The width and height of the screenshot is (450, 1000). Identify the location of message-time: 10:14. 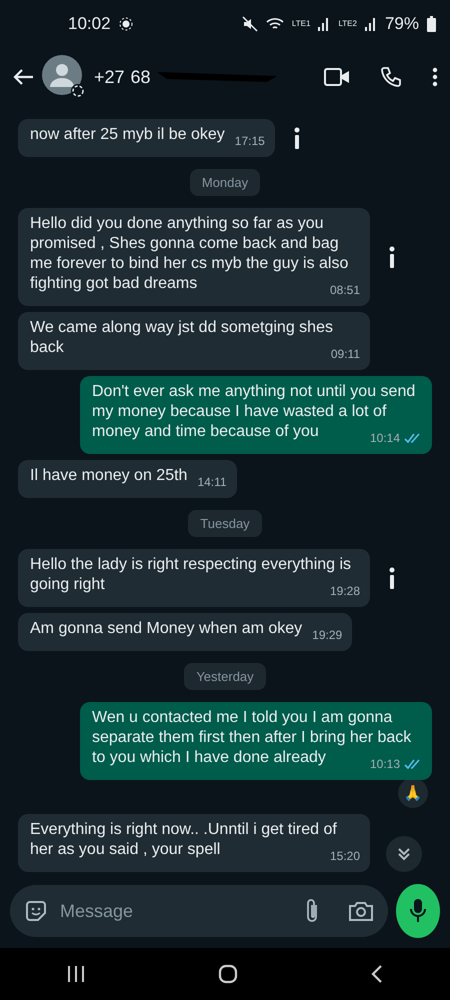
(385, 438).